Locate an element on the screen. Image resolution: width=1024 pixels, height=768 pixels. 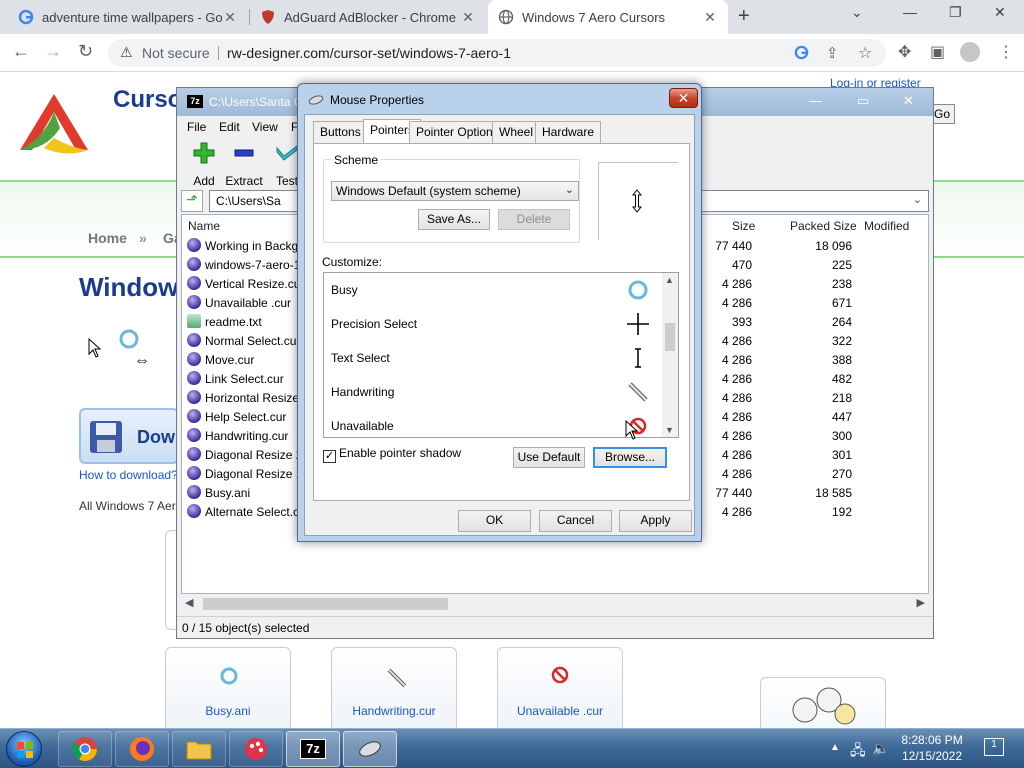
tab-adventure-time: adventure time wallpapers - Goo ✕ is located at coordinates (128, 17).